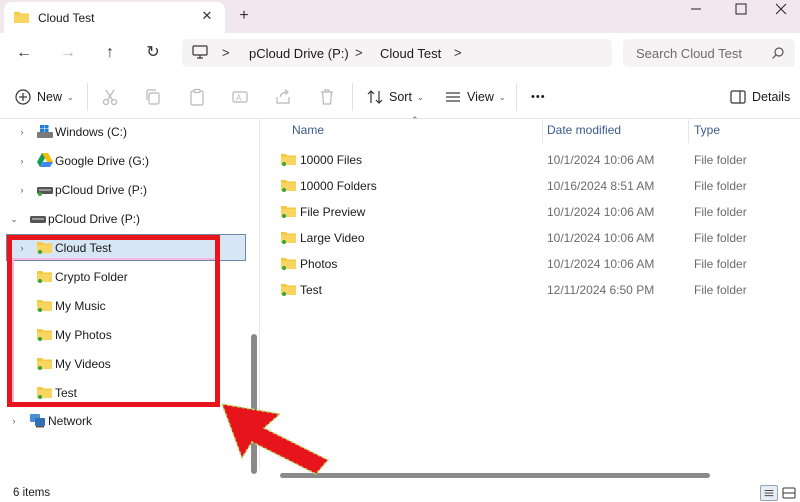  What do you see at coordinates (45, 160) in the screenshot?
I see `google-drive-icon` at bounding box center [45, 160].